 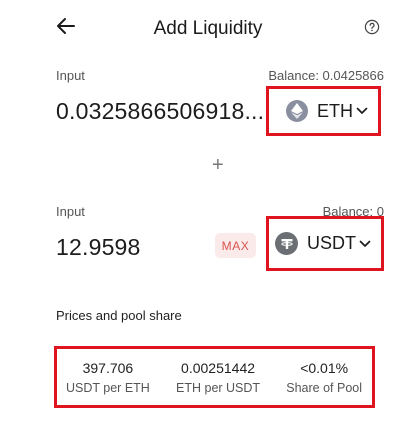 I want to click on token-symbol: ETH, so click(x=335, y=110).